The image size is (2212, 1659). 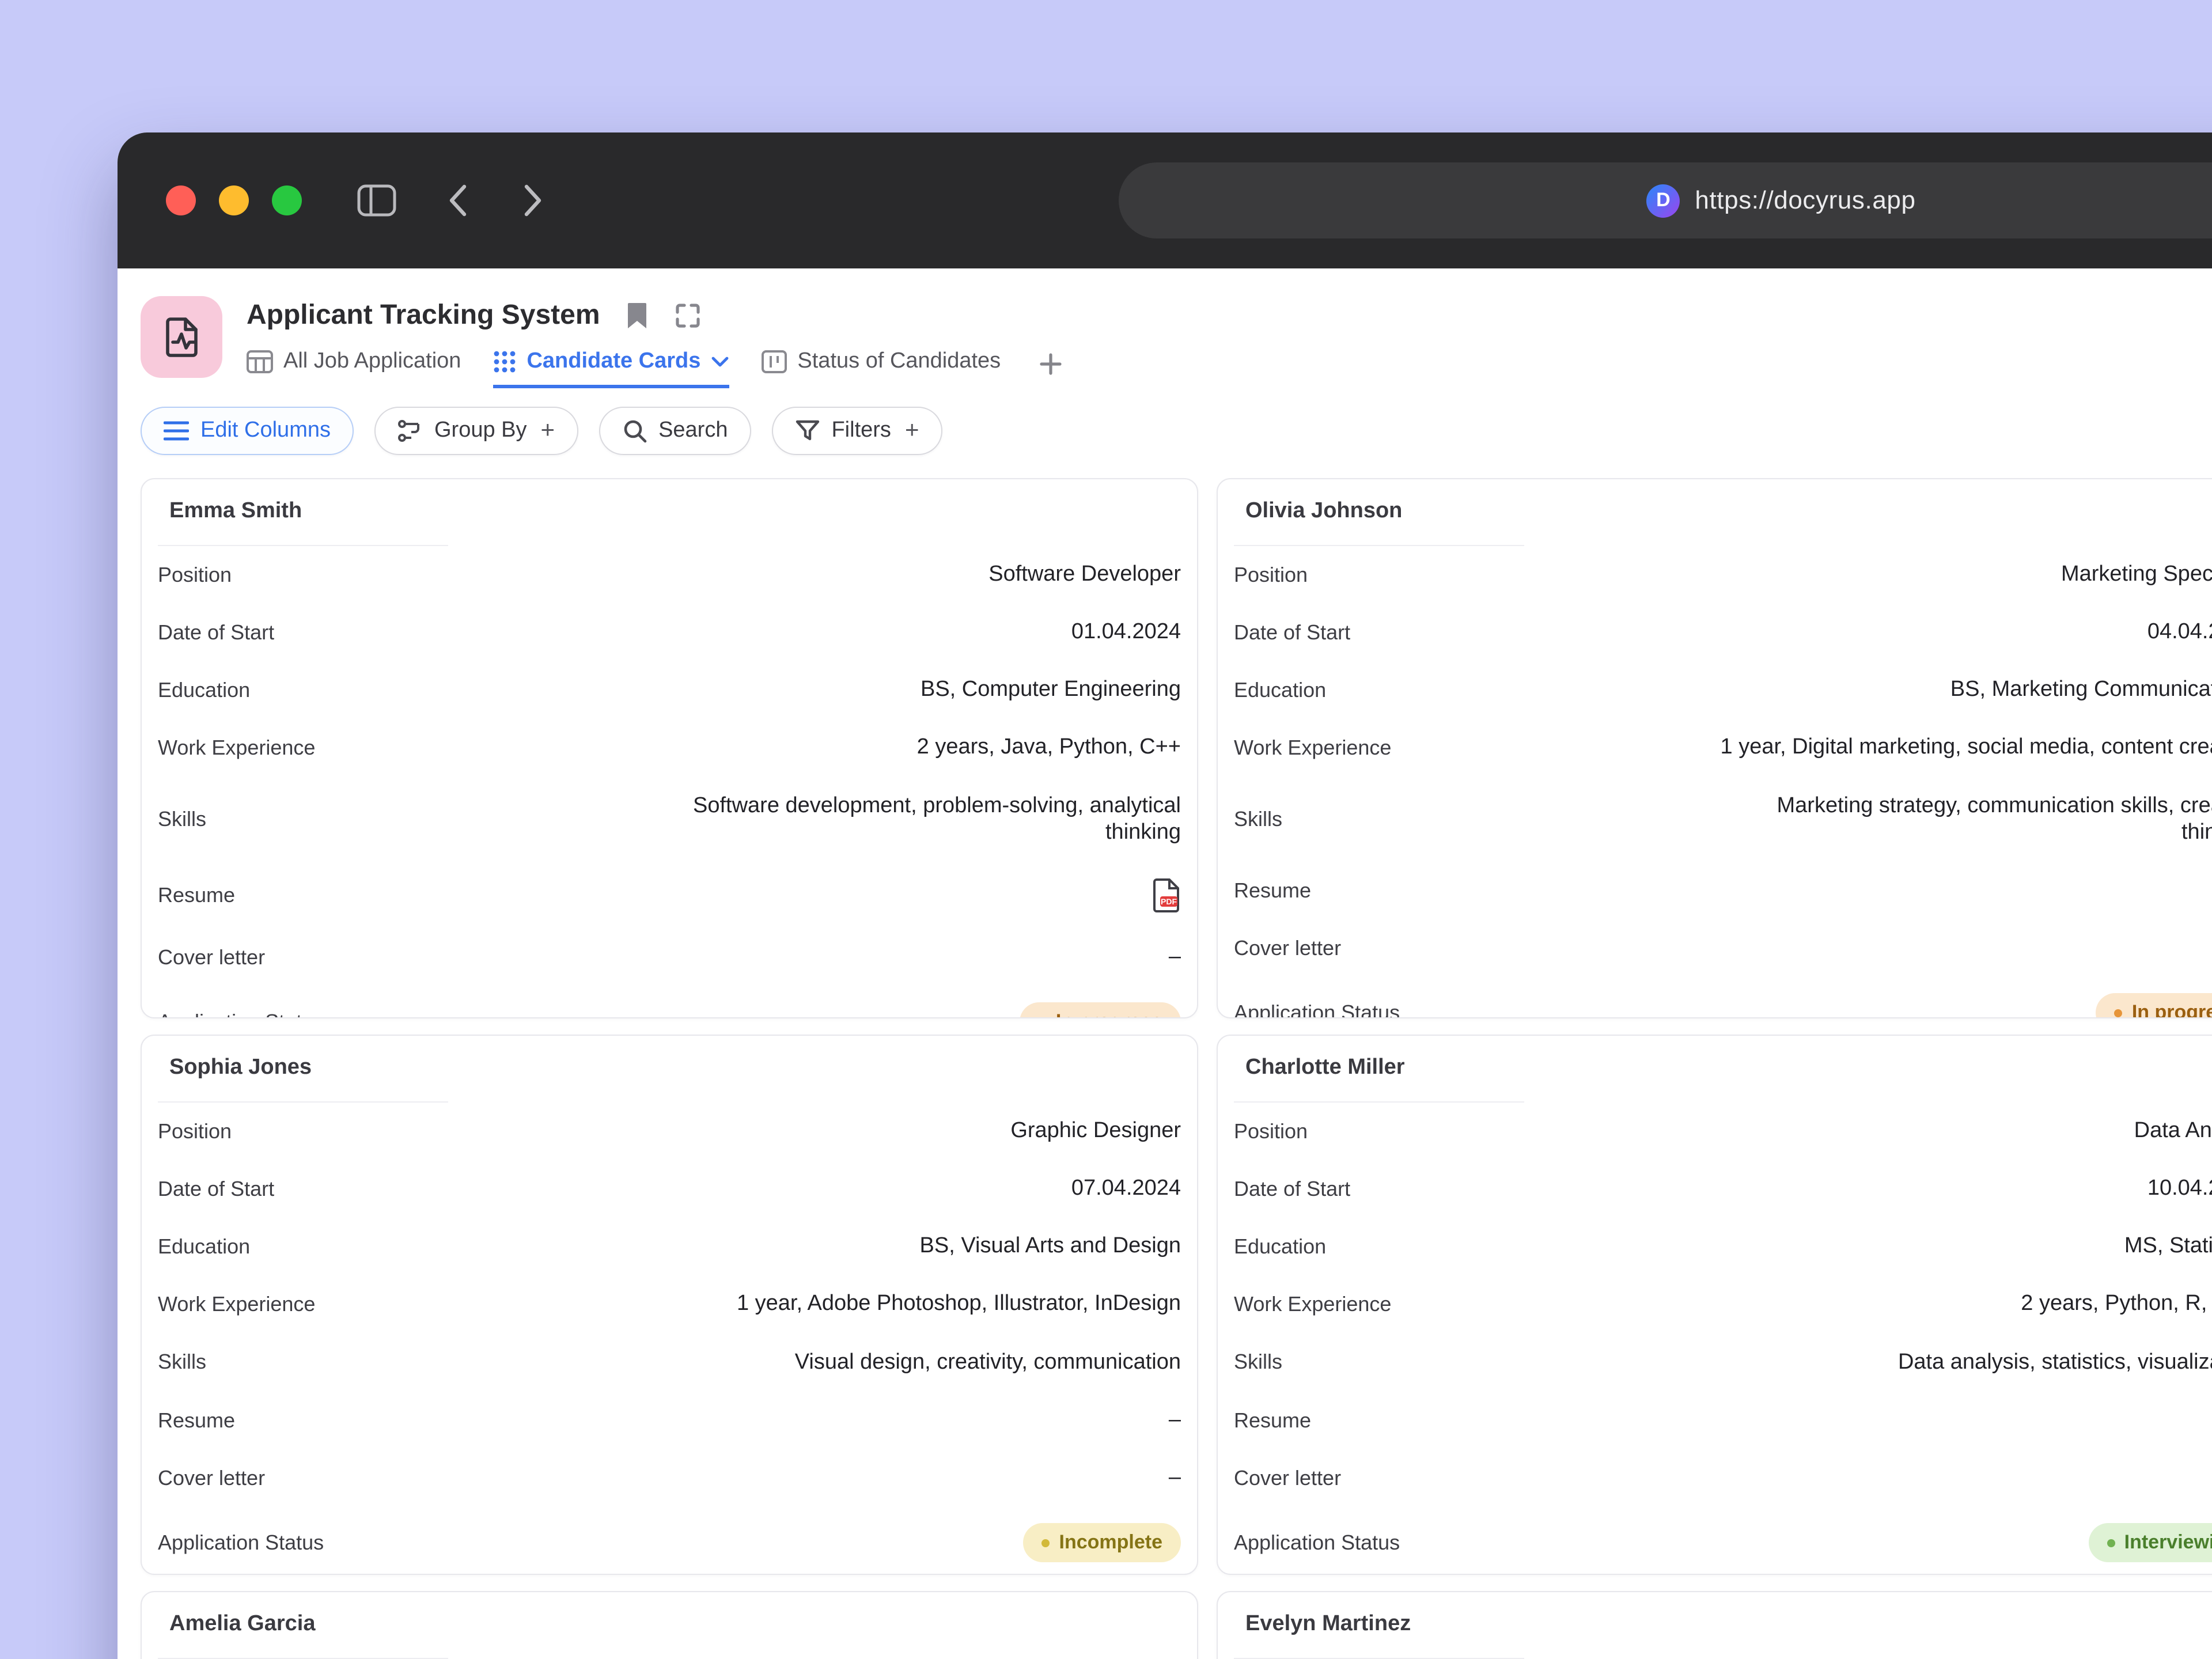 What do you see at coordinates (2179, 632) in the screenshot?
I see `field-value: 04.04.2024` at bounding box center [2179, 632].